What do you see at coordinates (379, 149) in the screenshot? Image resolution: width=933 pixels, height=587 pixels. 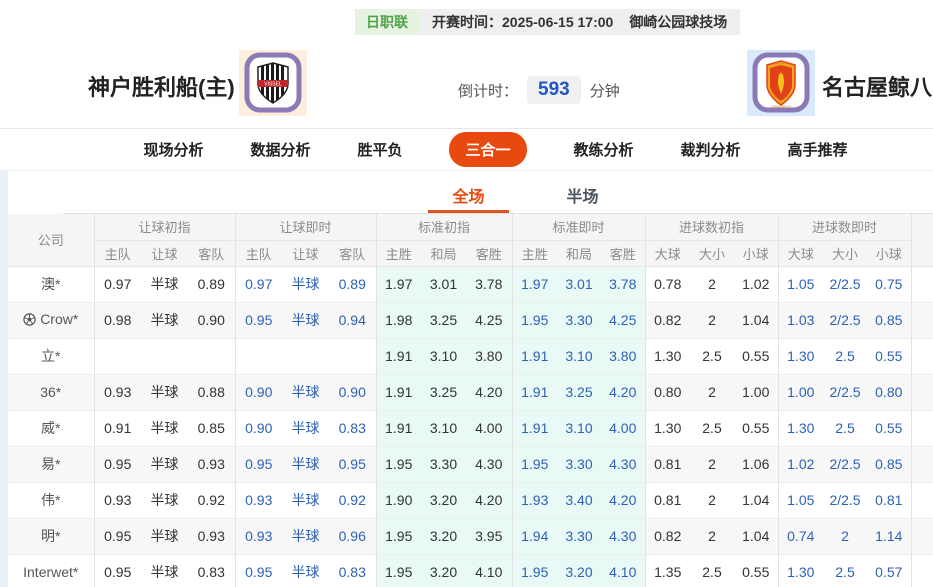 I see `tab-win-draw-lose: 胜平负` at bounding box center [379, 149].